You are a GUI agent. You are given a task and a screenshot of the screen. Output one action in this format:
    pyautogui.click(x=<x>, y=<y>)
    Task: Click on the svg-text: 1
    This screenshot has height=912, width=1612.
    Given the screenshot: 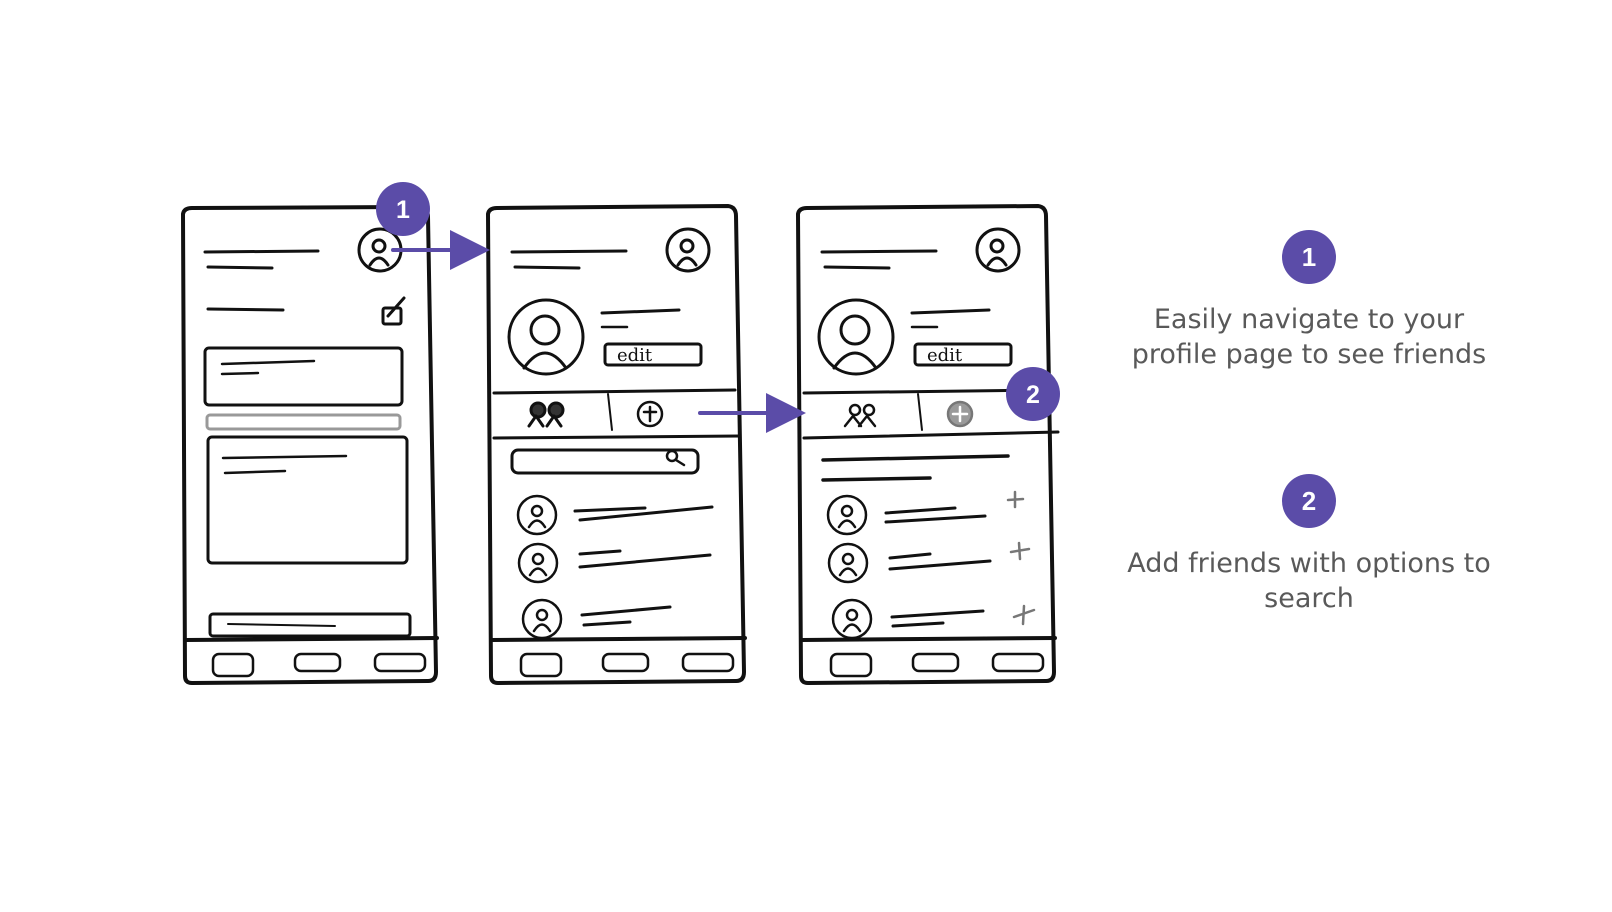 What is the action you would take?
    pyautogui.click(x=403, y=210)
    